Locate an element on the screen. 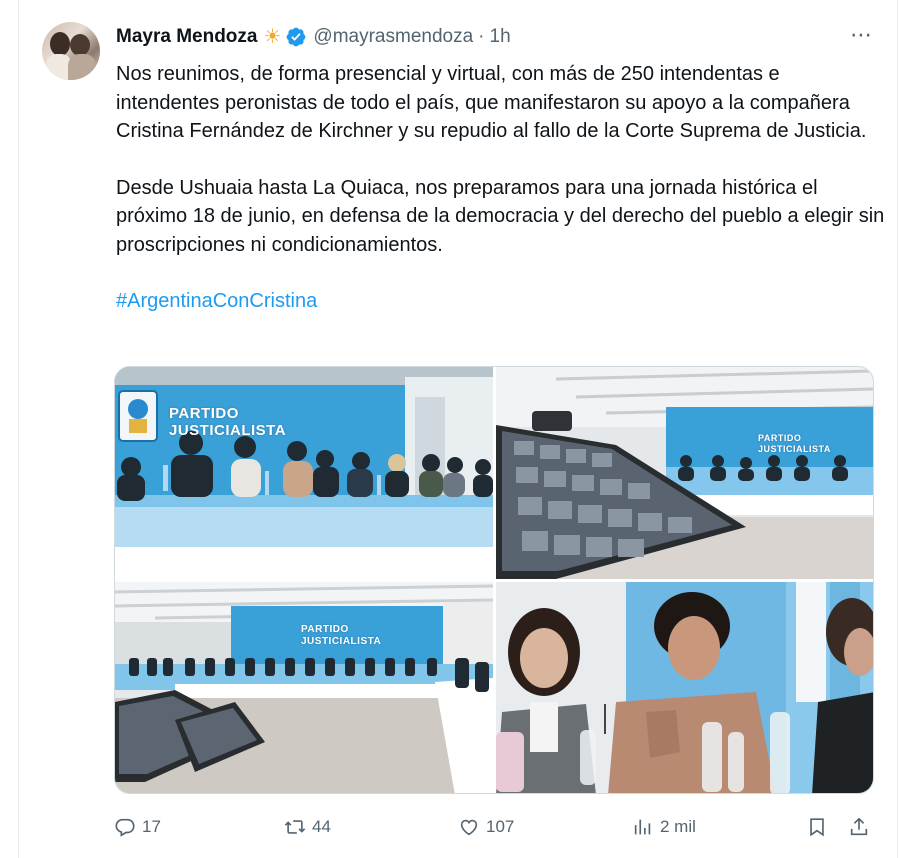  reply-icon is located at coordinates (125, 827).